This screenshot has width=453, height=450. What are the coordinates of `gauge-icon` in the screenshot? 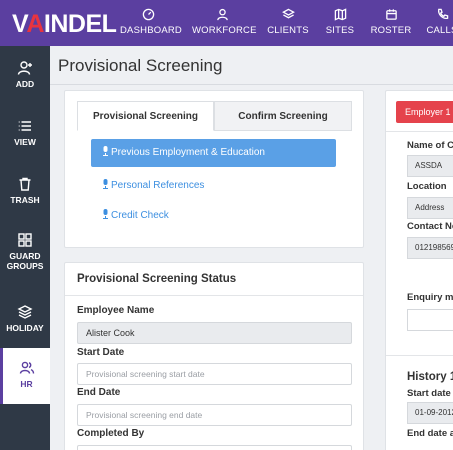 It's located at (148, 15).